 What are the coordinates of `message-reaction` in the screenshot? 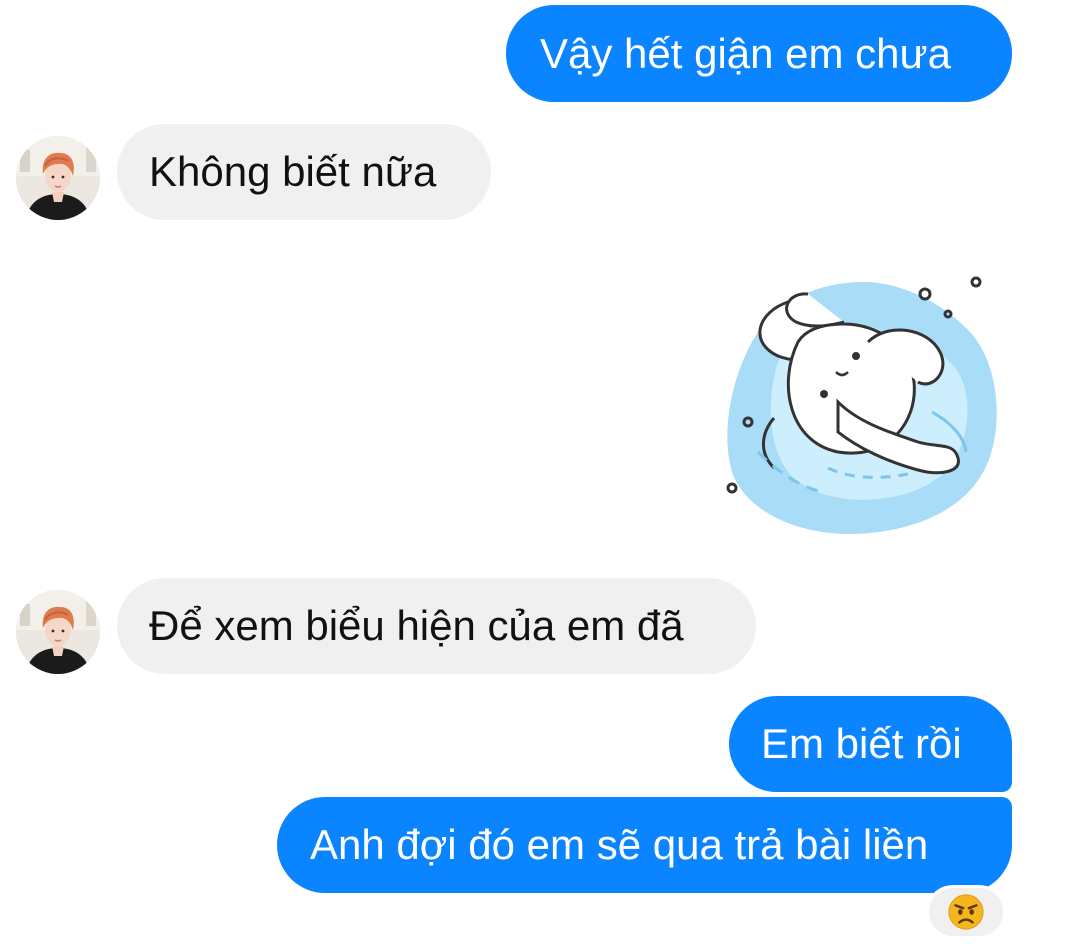 It's located at (966, 912).